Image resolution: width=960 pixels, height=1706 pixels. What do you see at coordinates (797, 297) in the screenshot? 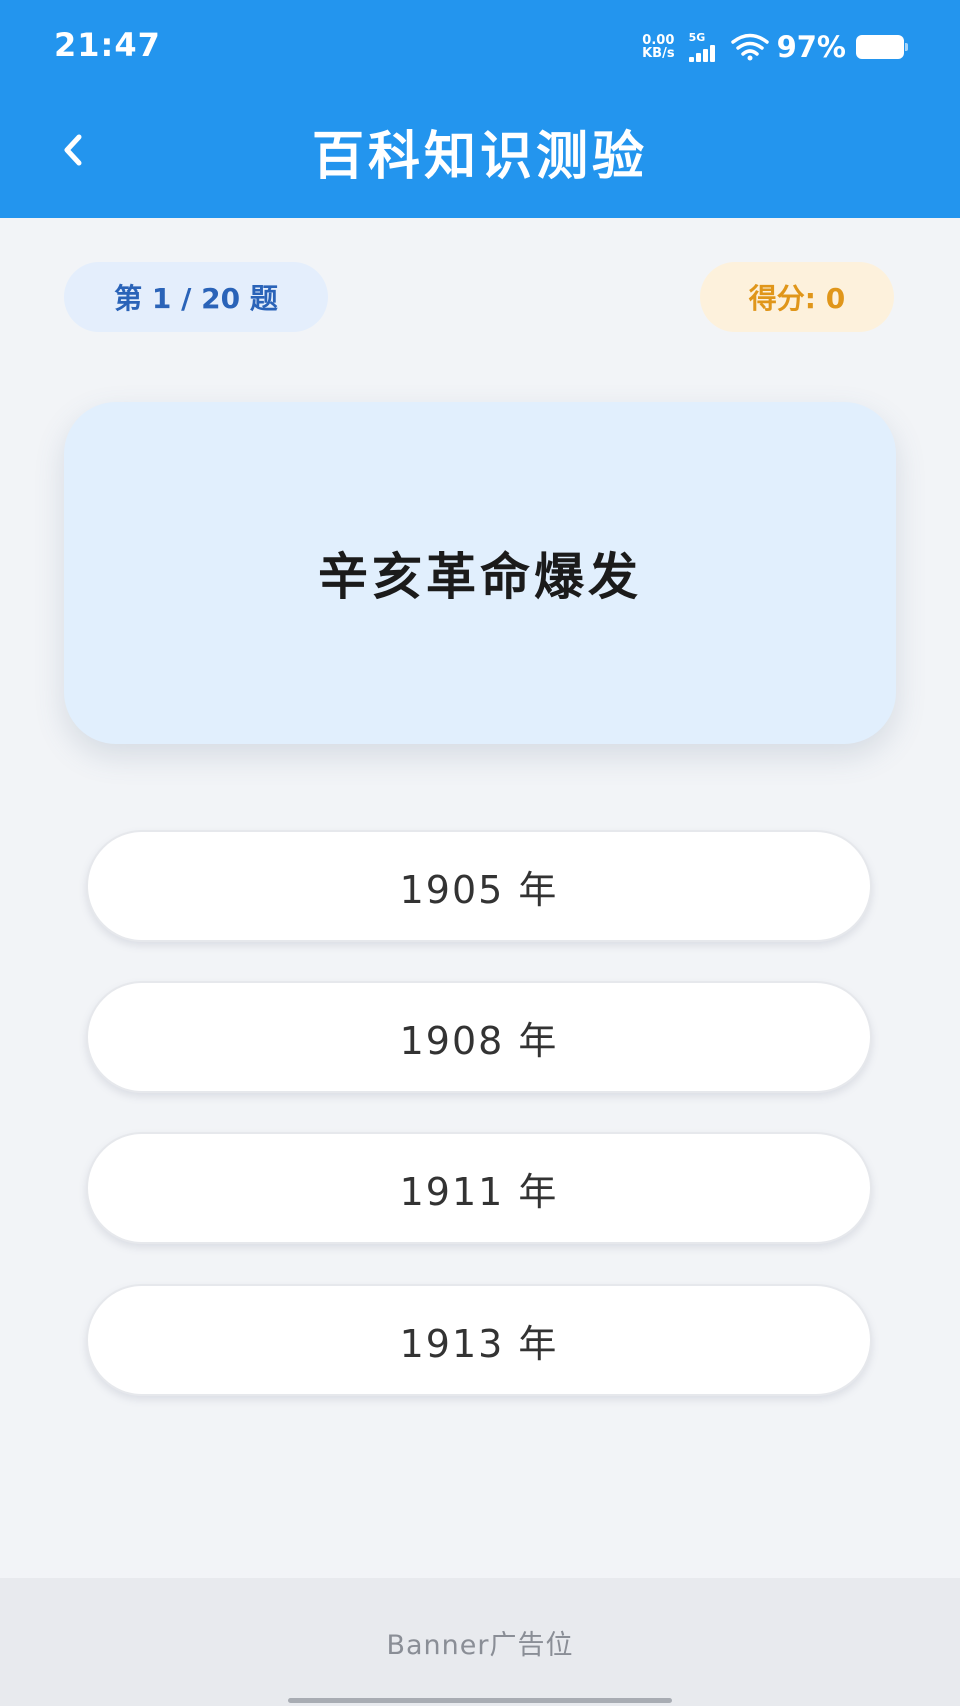
I see `score-badge: 得分: 0` at bounding box center [797, 297].